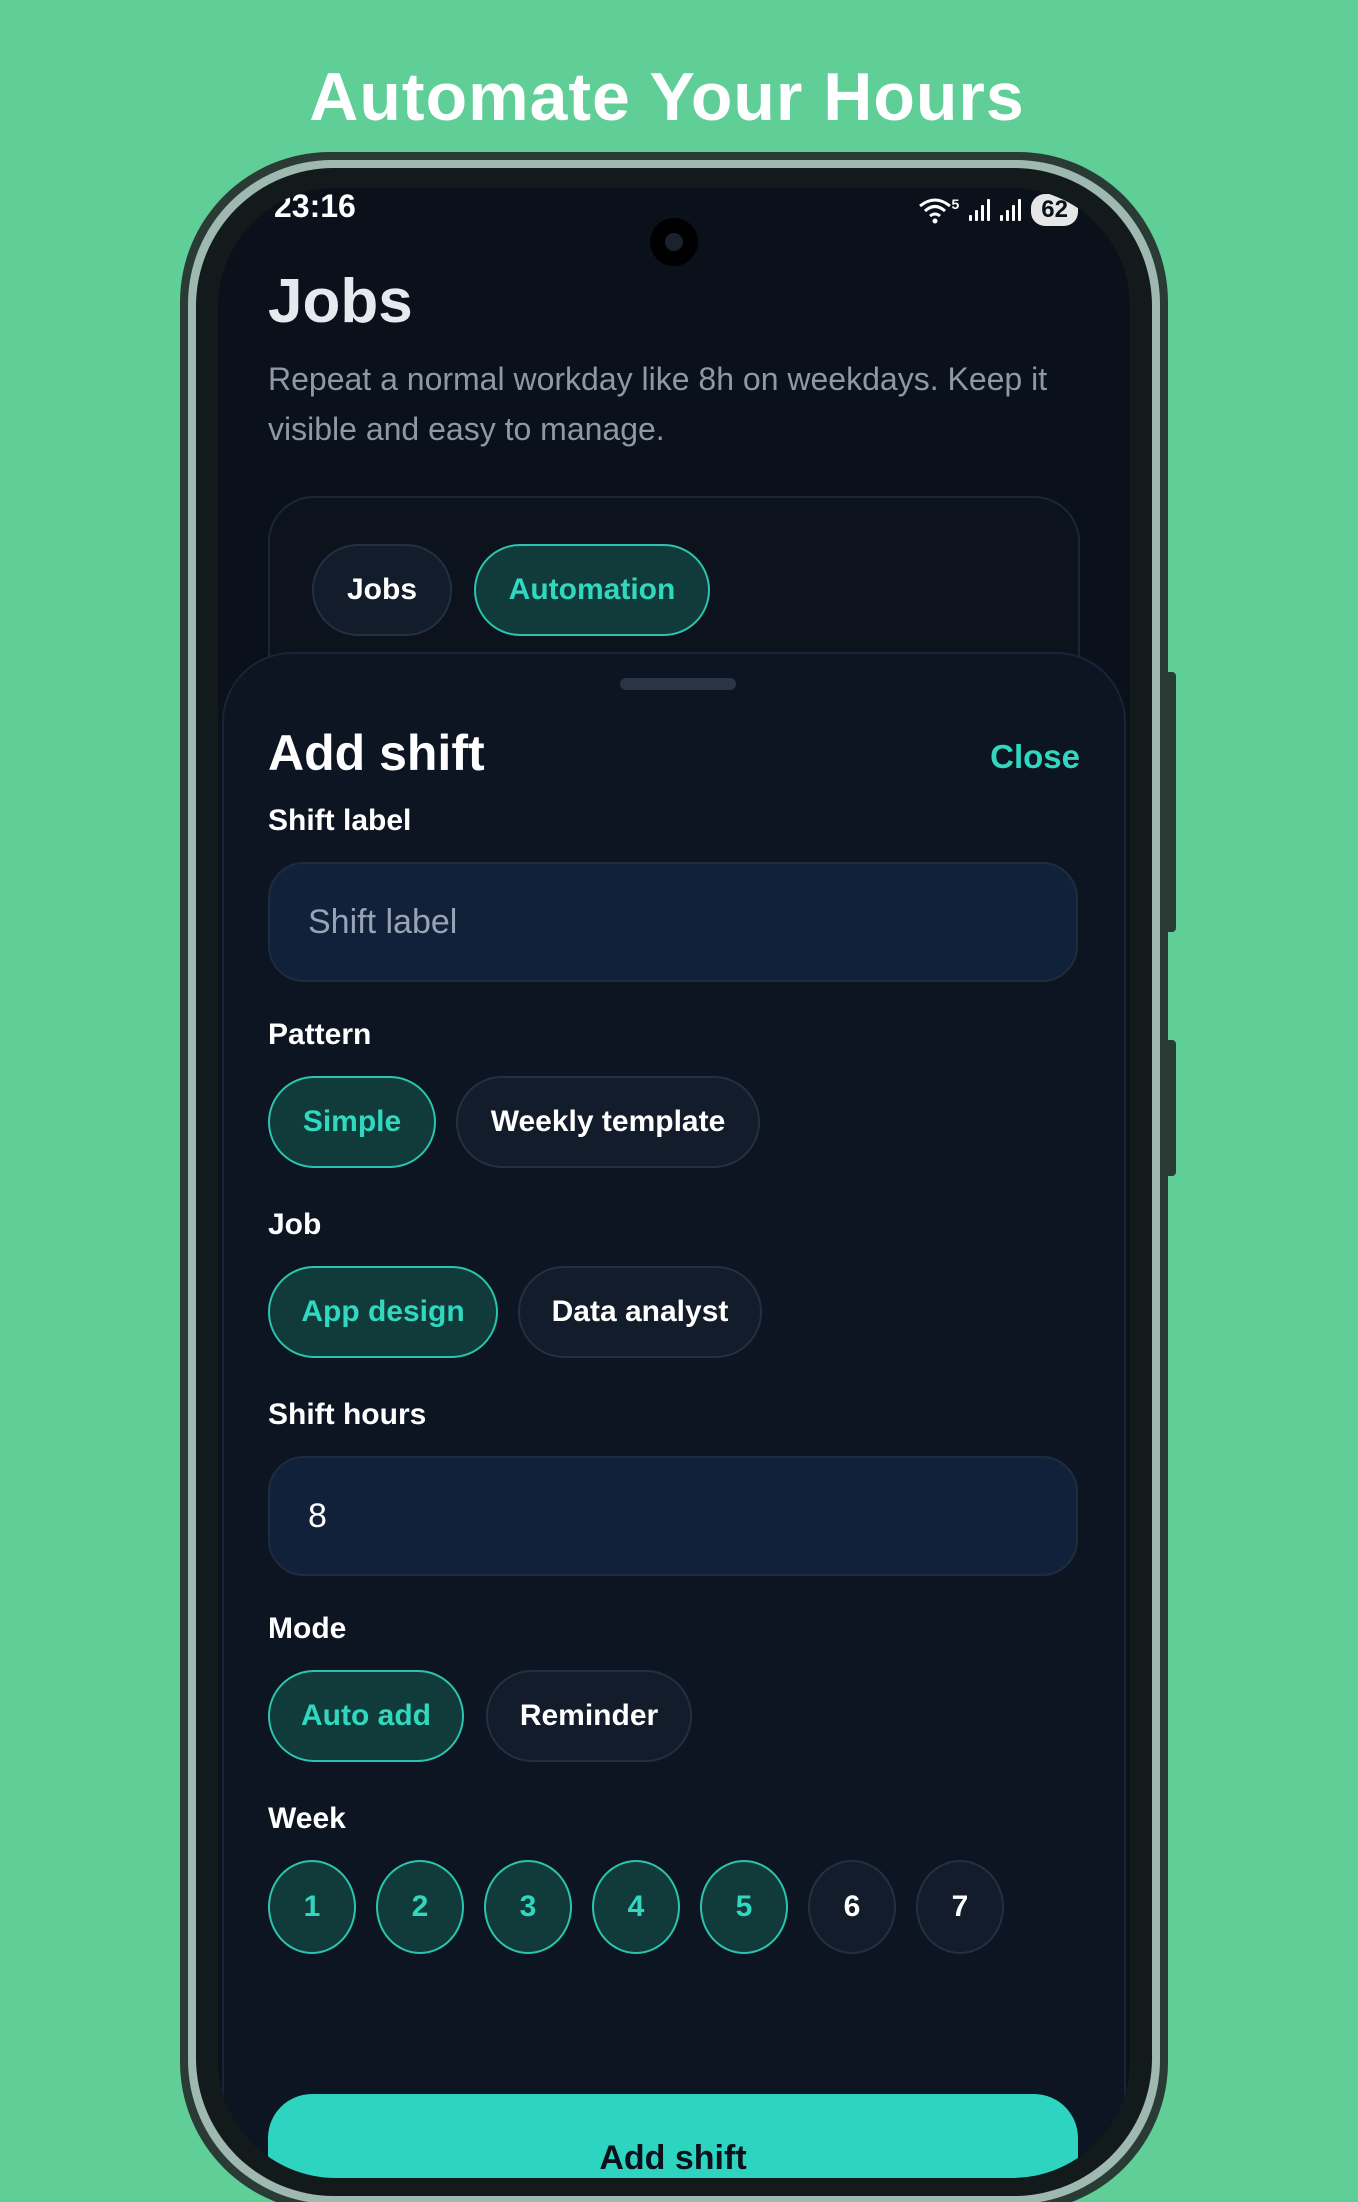  Describe the element at coordinates (667, 97) in the screenshot. I see `headline: Automate Your Hours` at that location.